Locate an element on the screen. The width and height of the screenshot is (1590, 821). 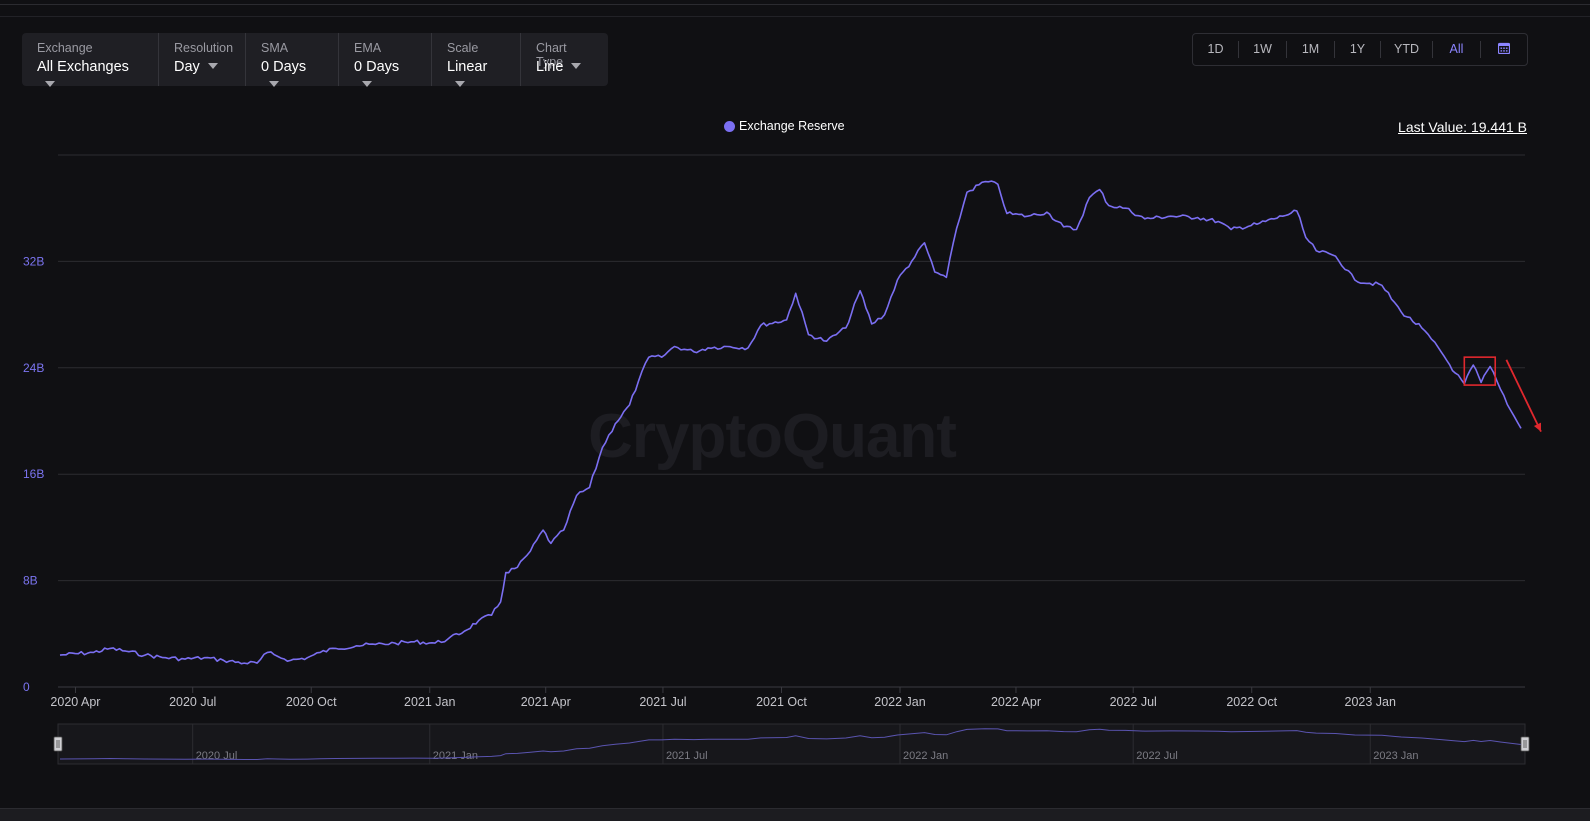
y-tick-label: 8B is located at coordinates (30, 581).